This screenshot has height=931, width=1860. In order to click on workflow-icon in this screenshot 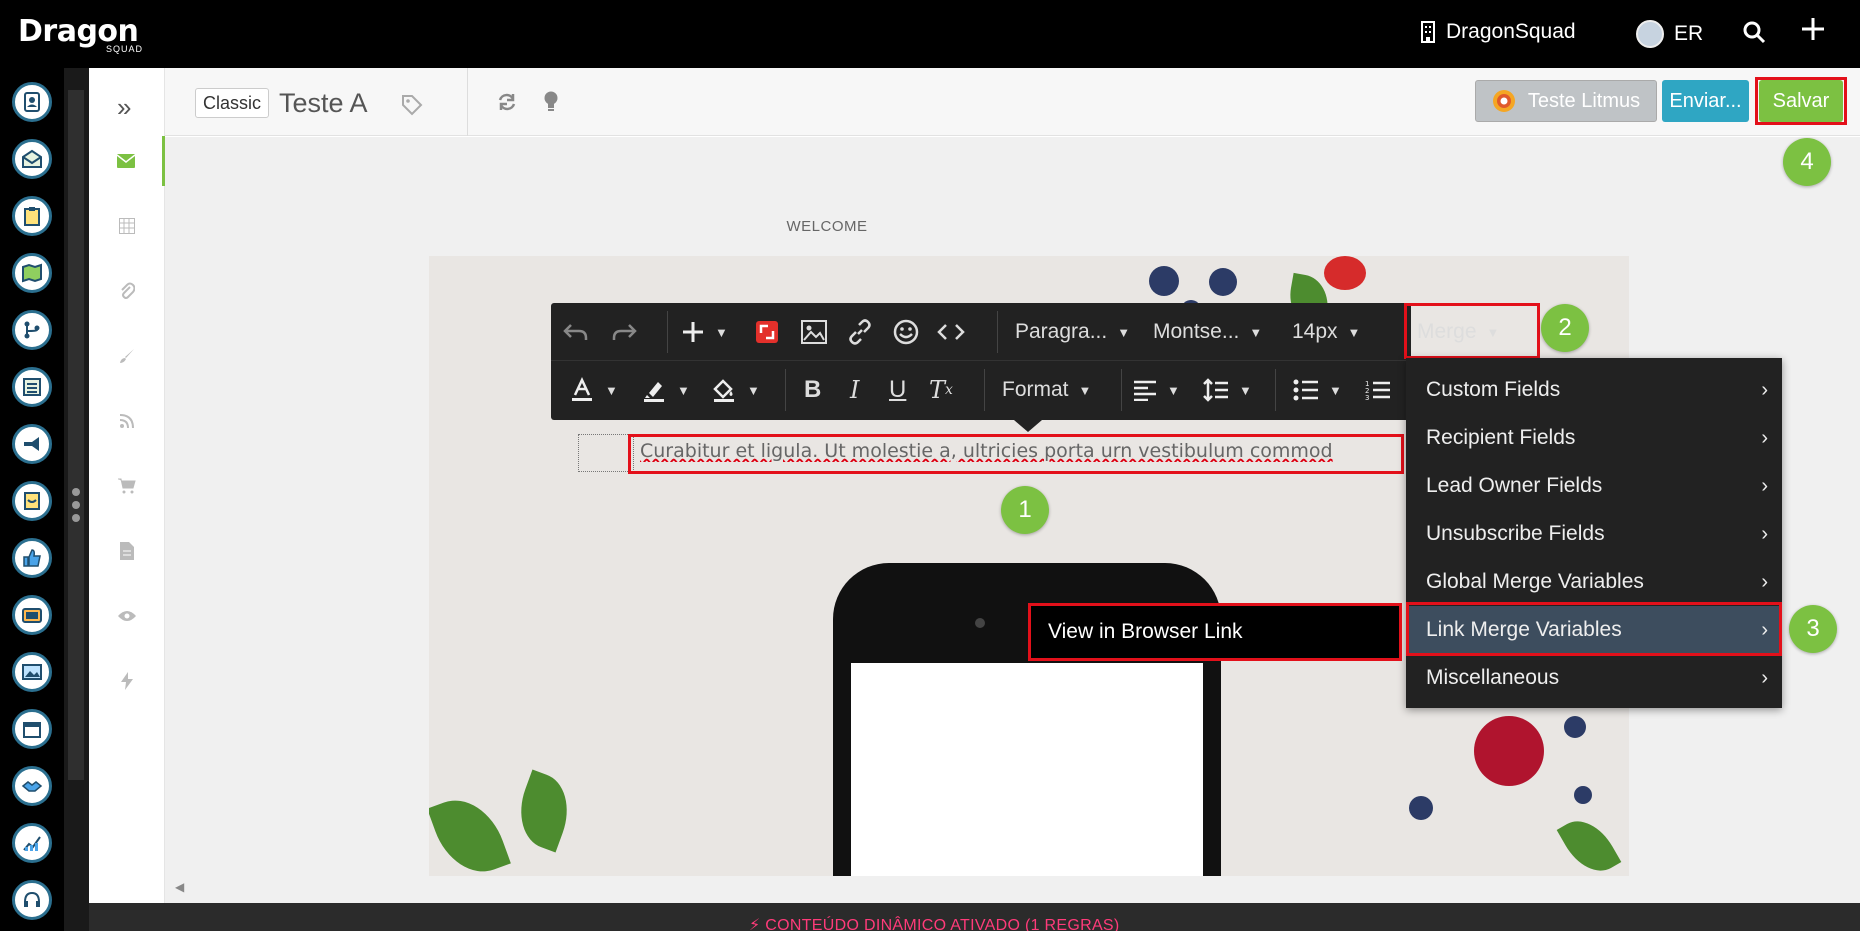, I will do `click(32, 330)`.